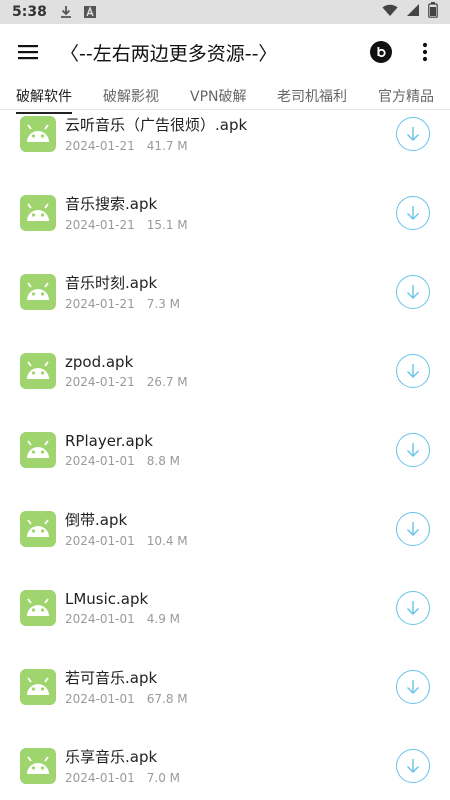 This screenshot has width=450, height=800. Describe the element at coordinates (156, 125) in the screenshot. I see `file-name: 云听音乐（广告很烦）.apk` at that location.